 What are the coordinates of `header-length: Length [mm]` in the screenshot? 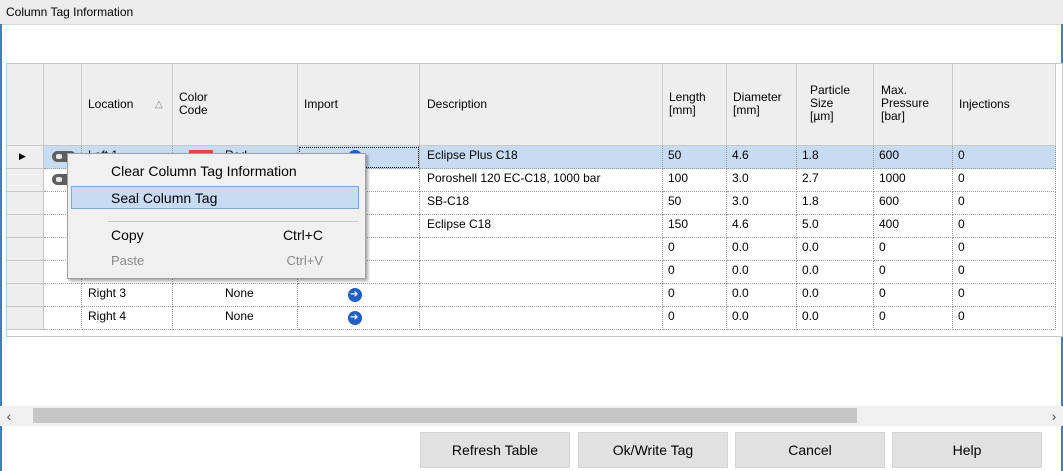 It's located at (695, 105).